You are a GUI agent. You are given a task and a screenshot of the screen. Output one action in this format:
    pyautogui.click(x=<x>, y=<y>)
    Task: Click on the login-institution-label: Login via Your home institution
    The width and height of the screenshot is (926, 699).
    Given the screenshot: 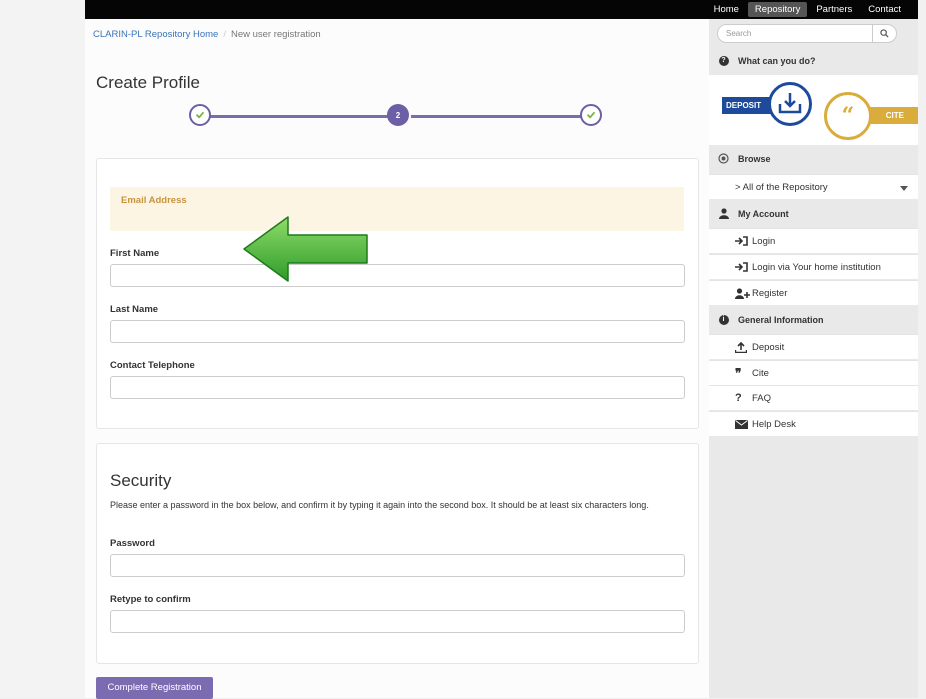 What is the action you would take?
    pyautogui.click(x=816, y=267)
    